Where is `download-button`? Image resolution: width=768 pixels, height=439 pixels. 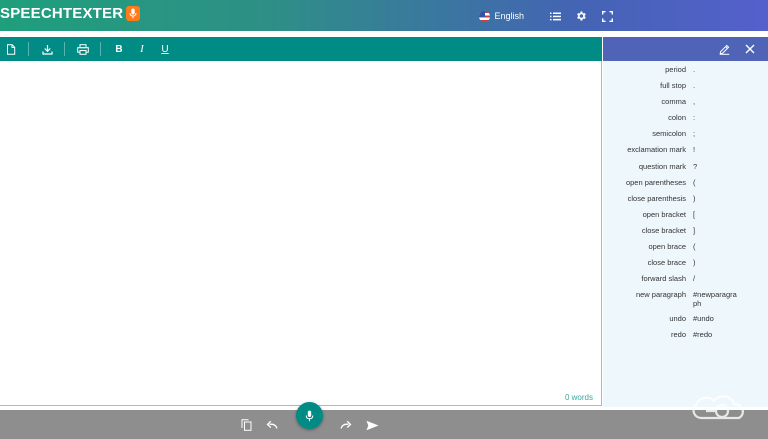 download-button is located at coordinates (47, 49).